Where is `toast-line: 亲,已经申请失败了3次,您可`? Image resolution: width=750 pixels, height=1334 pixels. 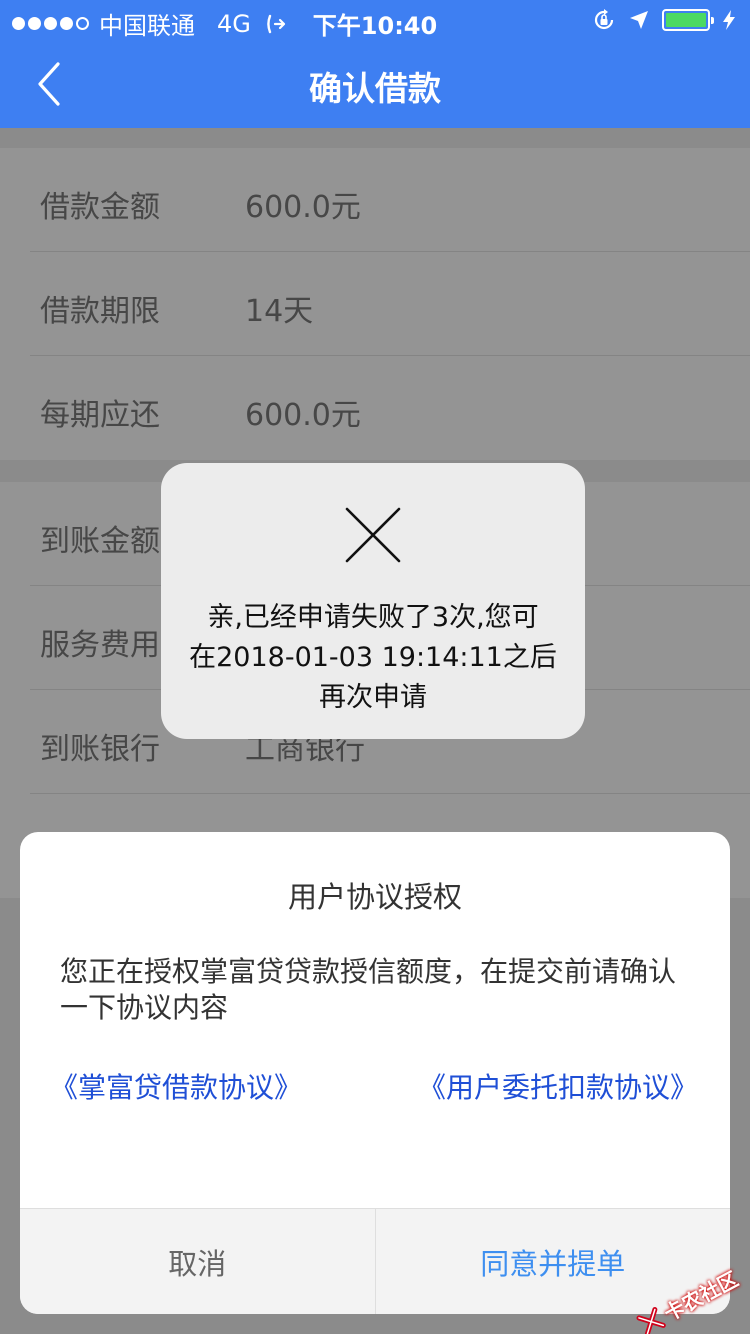
toast-line: 亲,已经申请失败了3次,您可 is located at coordinates (373, 617).